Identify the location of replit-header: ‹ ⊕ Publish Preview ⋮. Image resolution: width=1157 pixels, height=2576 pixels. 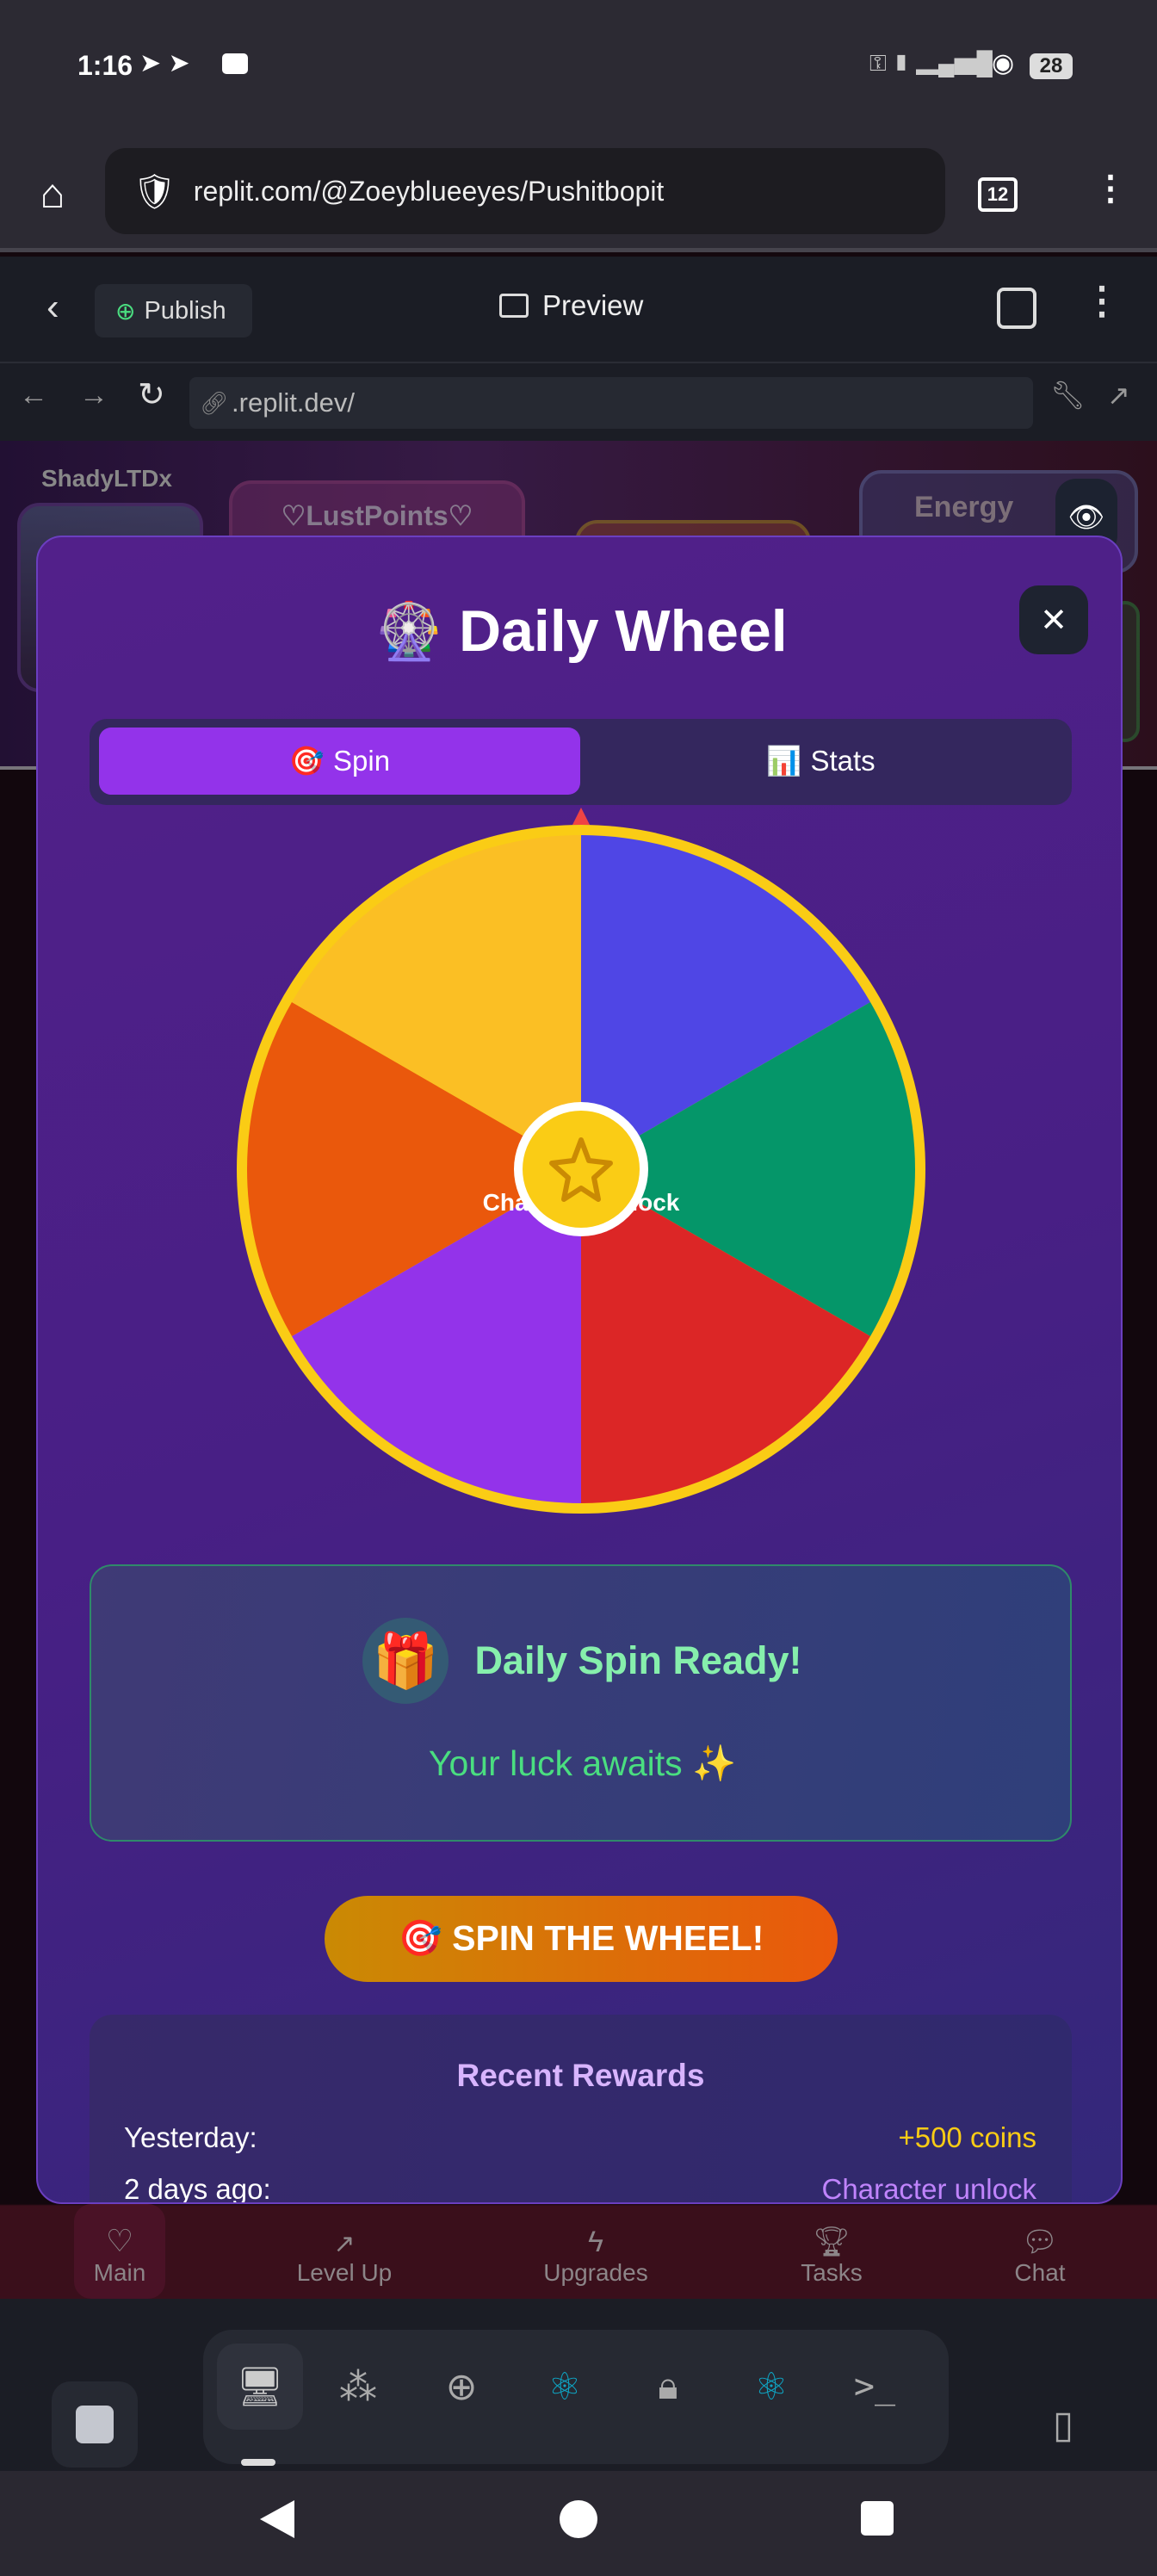
(579, 310).